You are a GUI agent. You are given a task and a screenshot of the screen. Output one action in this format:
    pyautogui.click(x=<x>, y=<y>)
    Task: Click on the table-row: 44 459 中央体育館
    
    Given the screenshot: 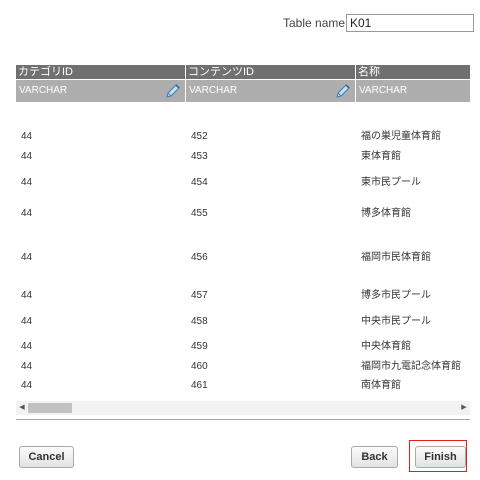 What is the action you would take?
    pyautogui.click(x=243, y=347)
    